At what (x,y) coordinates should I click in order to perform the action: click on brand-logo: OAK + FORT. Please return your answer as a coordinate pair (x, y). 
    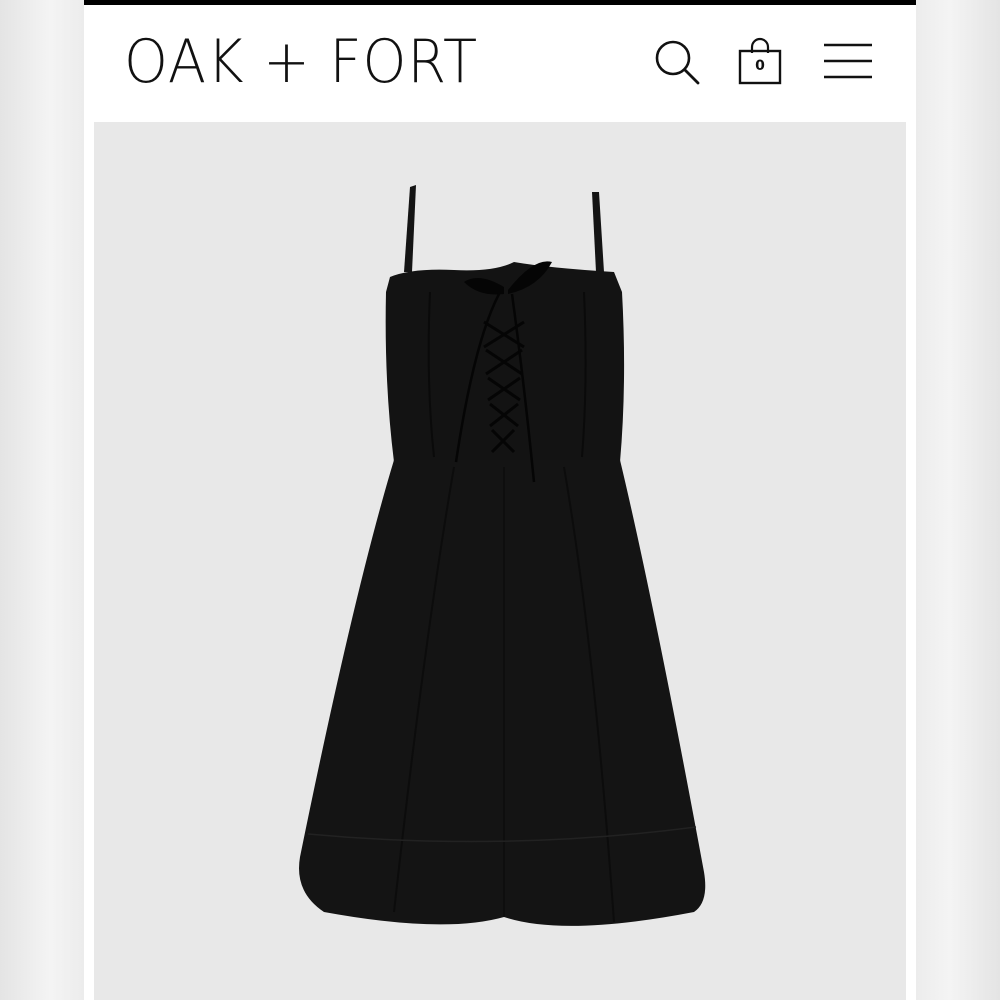
    Looking at the image, I should click on (301, 62).